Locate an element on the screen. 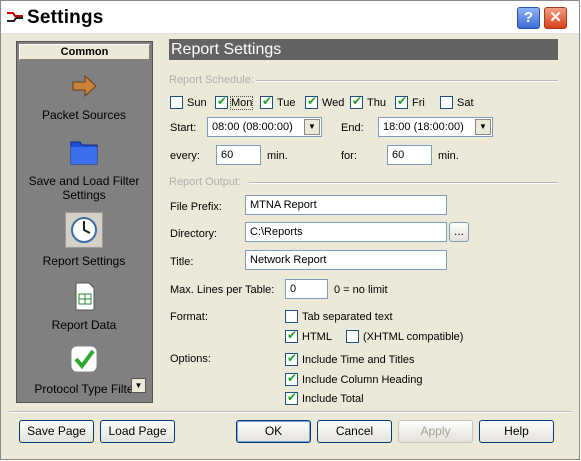 The height and width of the screenshot is (461, 581). label-thu: Thu is located at coordinates (376, 103).